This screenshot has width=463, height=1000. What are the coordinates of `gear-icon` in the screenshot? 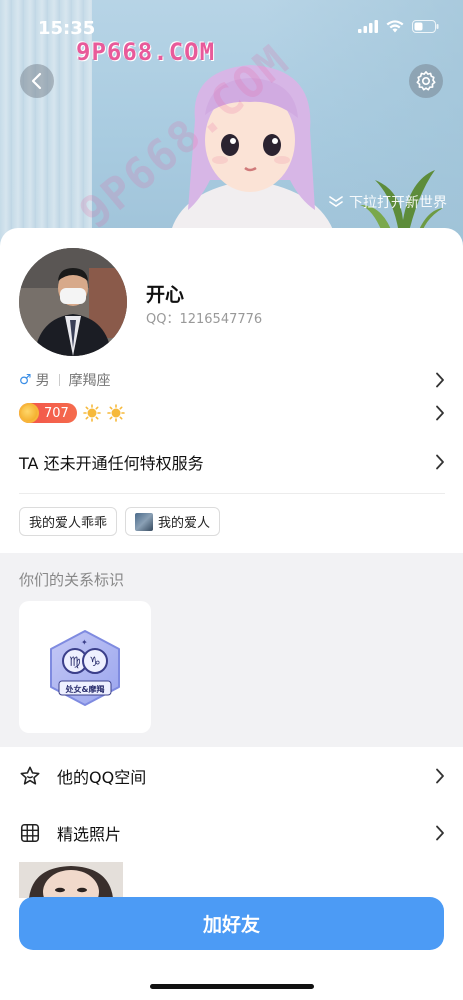 It's located at (426, 81).